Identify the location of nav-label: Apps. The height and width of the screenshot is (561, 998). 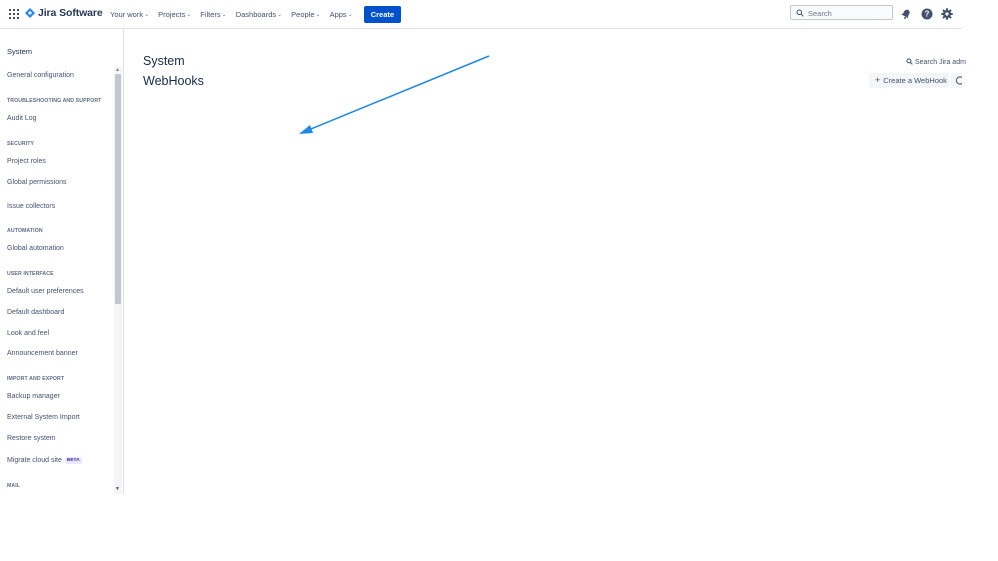
(338, 14).